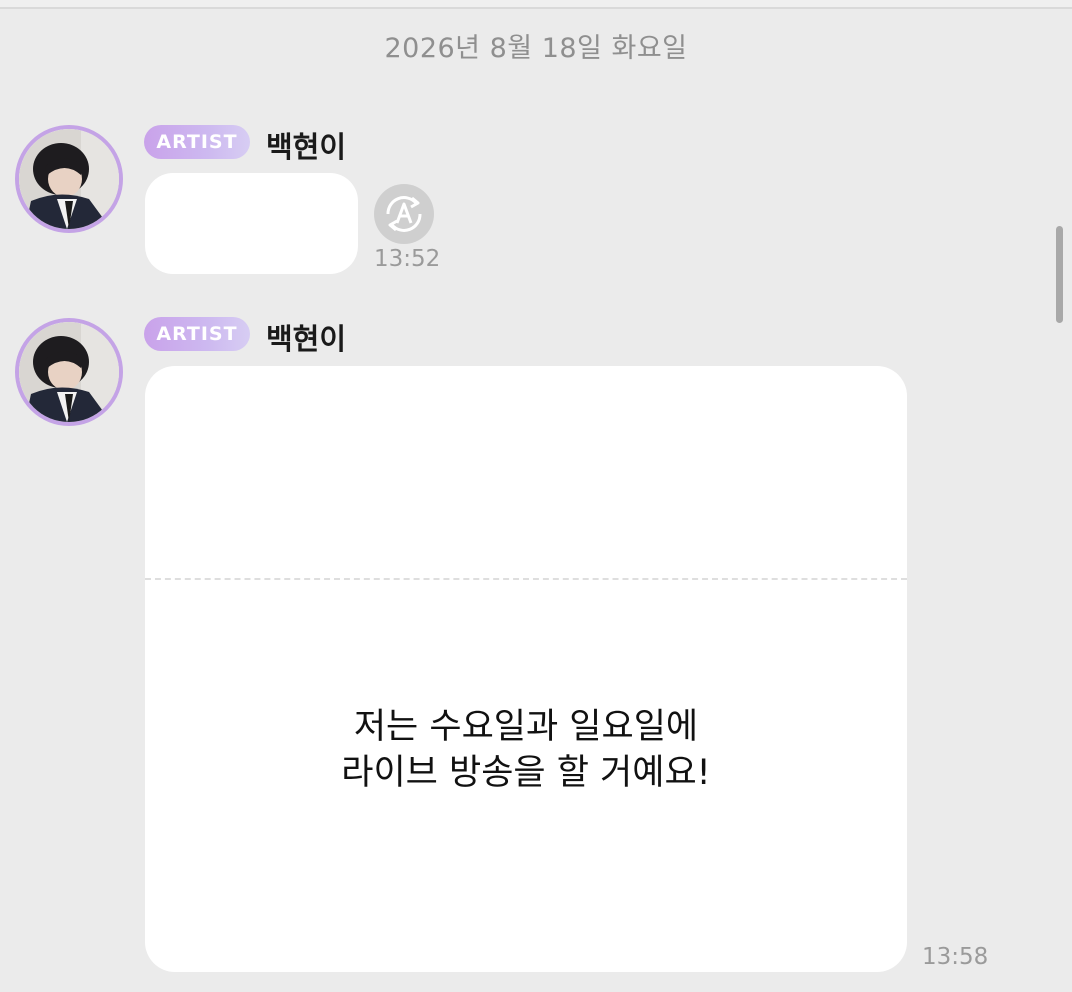  Describe the element at coordinates (526, 773) in the screenshot. I see `message-text-line: 라이브 방송을 할 거예요!` at that location.